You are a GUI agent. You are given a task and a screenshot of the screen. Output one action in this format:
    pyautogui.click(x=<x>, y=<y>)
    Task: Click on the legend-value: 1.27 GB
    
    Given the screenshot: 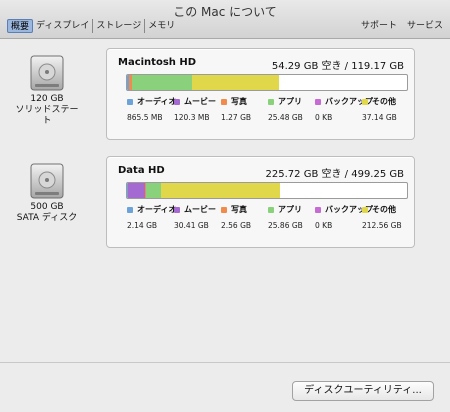 What is the action you would take?
    pyautogui.click(x=236, y=117)
    